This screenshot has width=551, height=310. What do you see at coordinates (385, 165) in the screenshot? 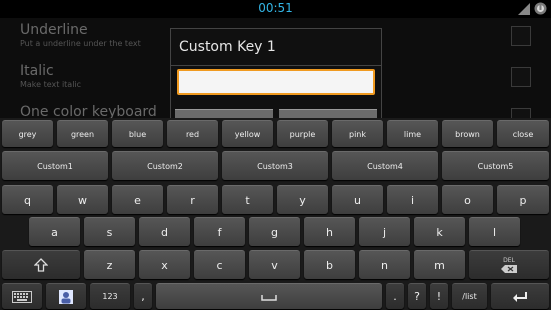
I see `key-custom4: Custom4` at bounding box center [385, 165].